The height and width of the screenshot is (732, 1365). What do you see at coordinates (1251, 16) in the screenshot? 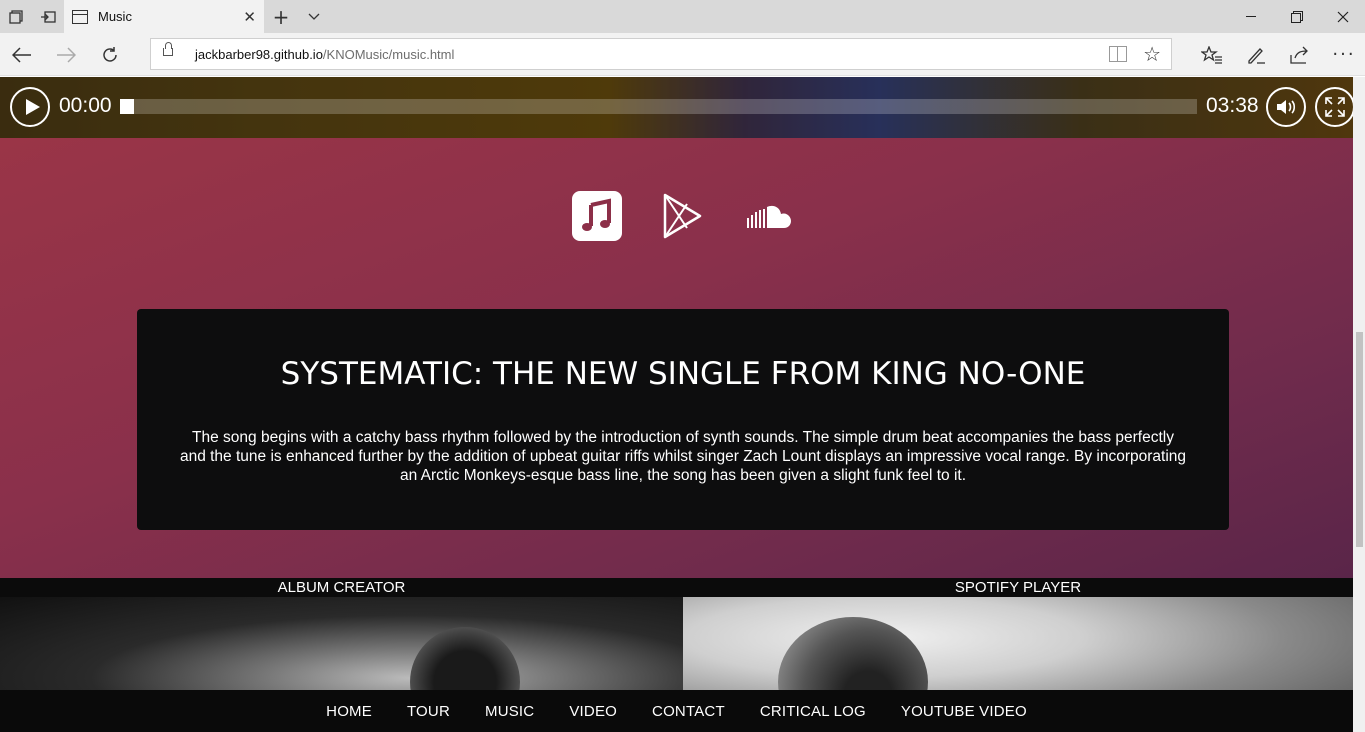
I see `minimize-icon` at bounding box center [1251, 16].